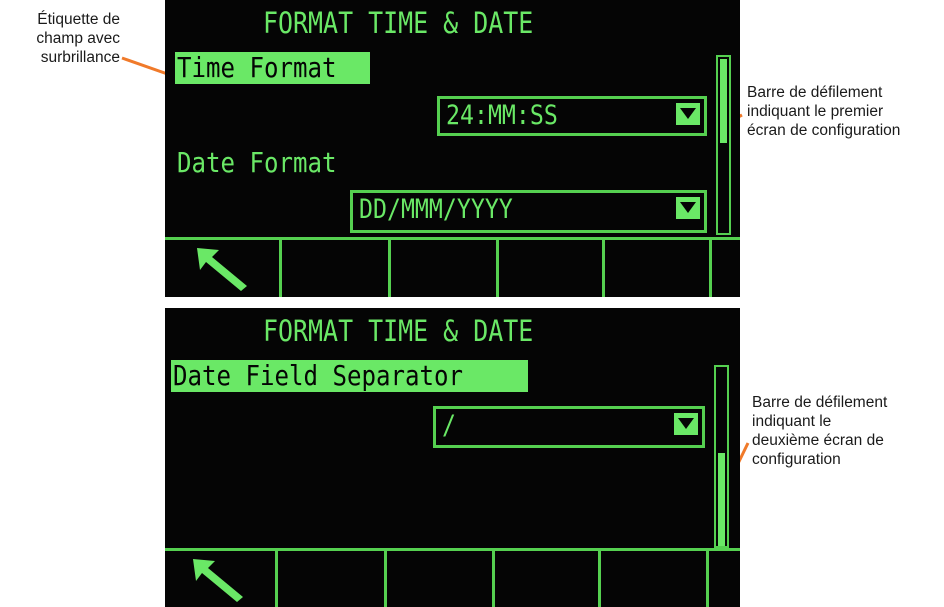  What do you see at coordinates (449, 425) in the screenshot?
I see `dropdown-value: /` at bounding box center [449, 425].